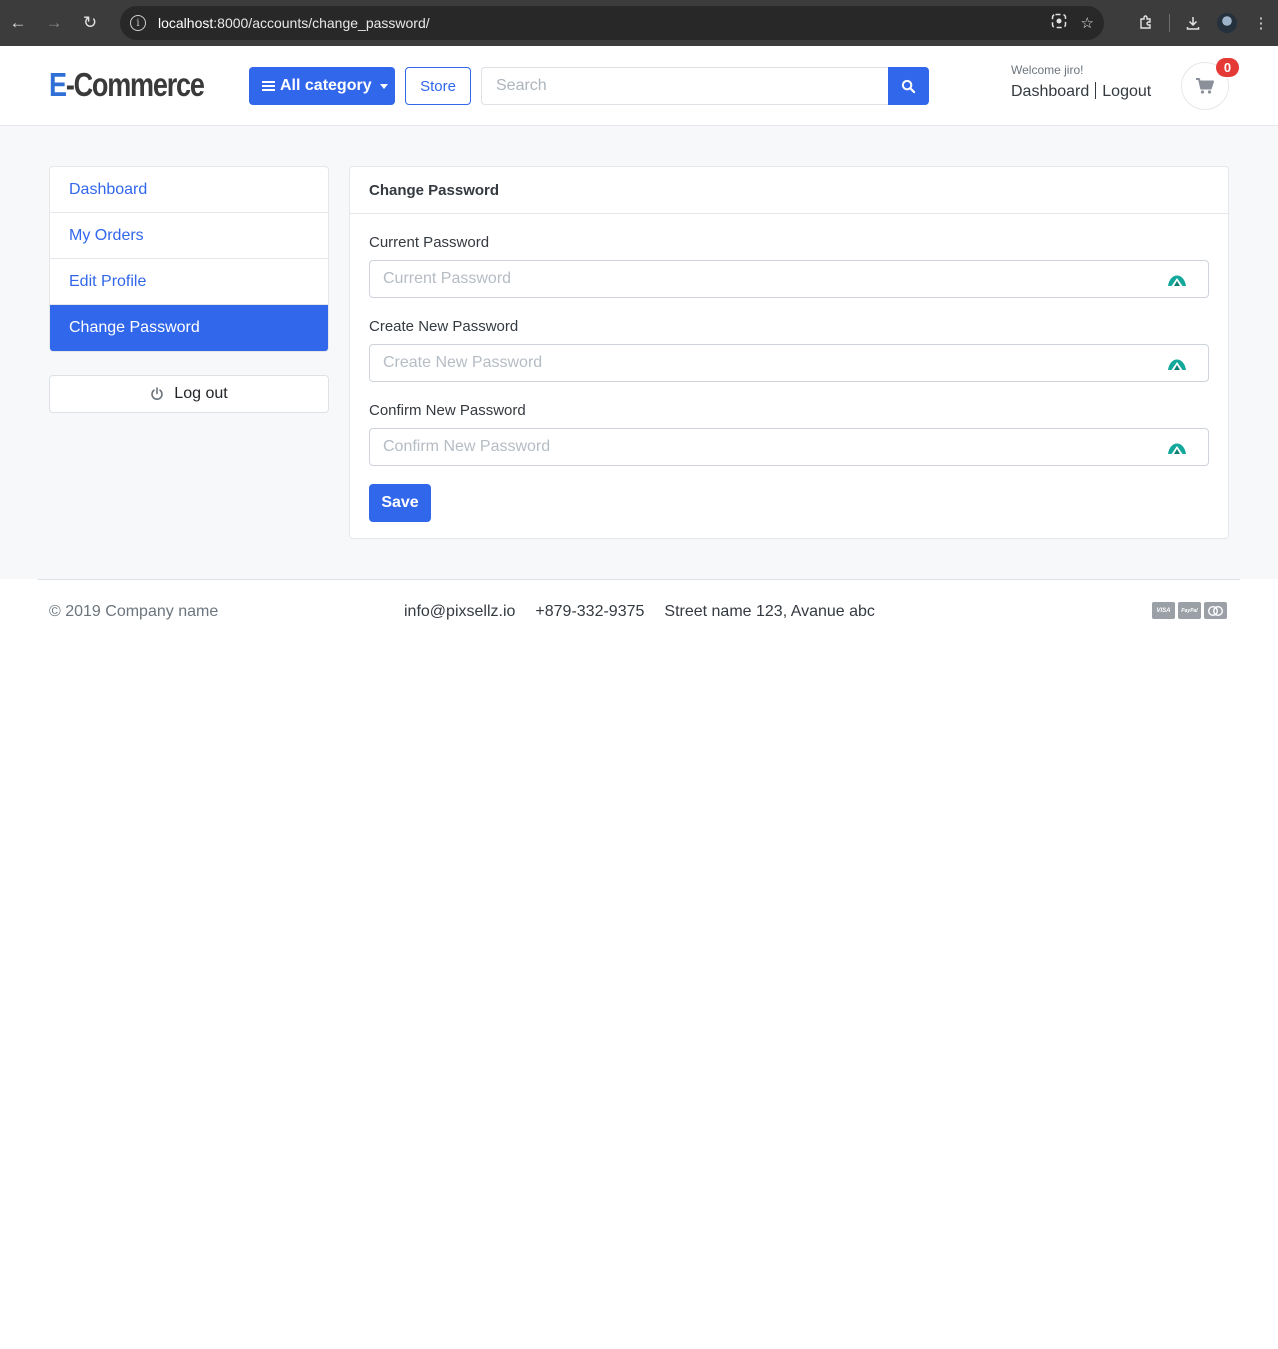 The width and height of the screenshot is (1278, 1349). What do you see at coordinates (157, 394) in the screenshot?
I see `power-icon` at bounding box center [157, 394].